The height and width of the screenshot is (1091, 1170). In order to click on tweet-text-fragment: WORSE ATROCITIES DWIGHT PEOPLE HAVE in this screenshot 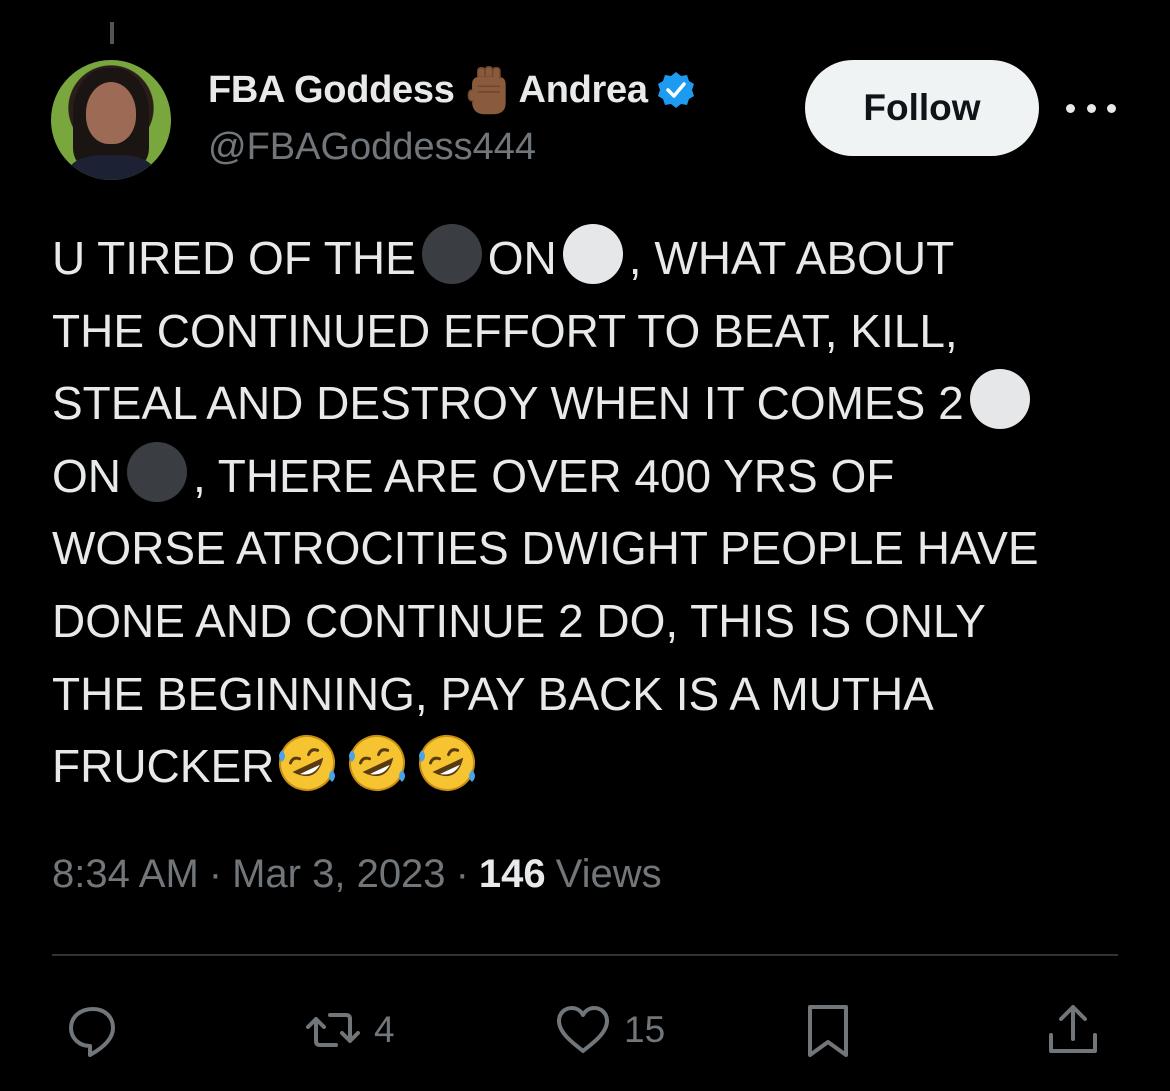, I will do `click(545, 548)`.